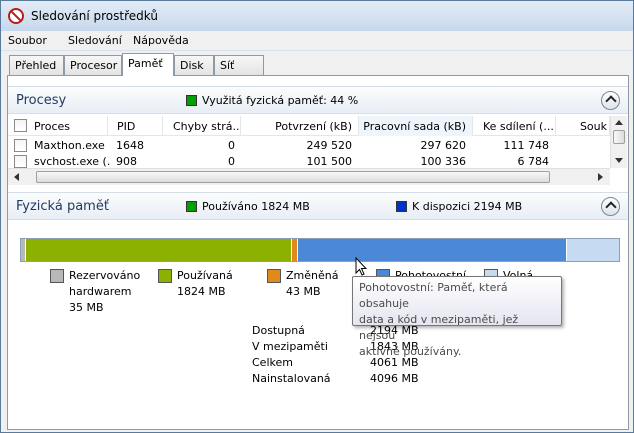 The image size is (634, 433). What do you see at coordinates (27, 40) in the screenshot?
I see `menu-file: Soubor` at bounding box center [27, 40].